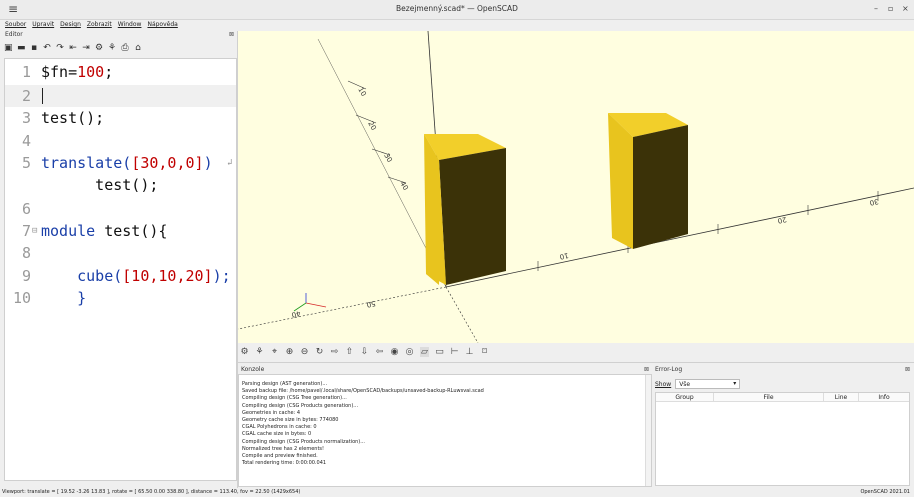 The image size is (914, 497). I want to click on console-line: Geometry cache size in bytes: 774080, so click(290, 420).